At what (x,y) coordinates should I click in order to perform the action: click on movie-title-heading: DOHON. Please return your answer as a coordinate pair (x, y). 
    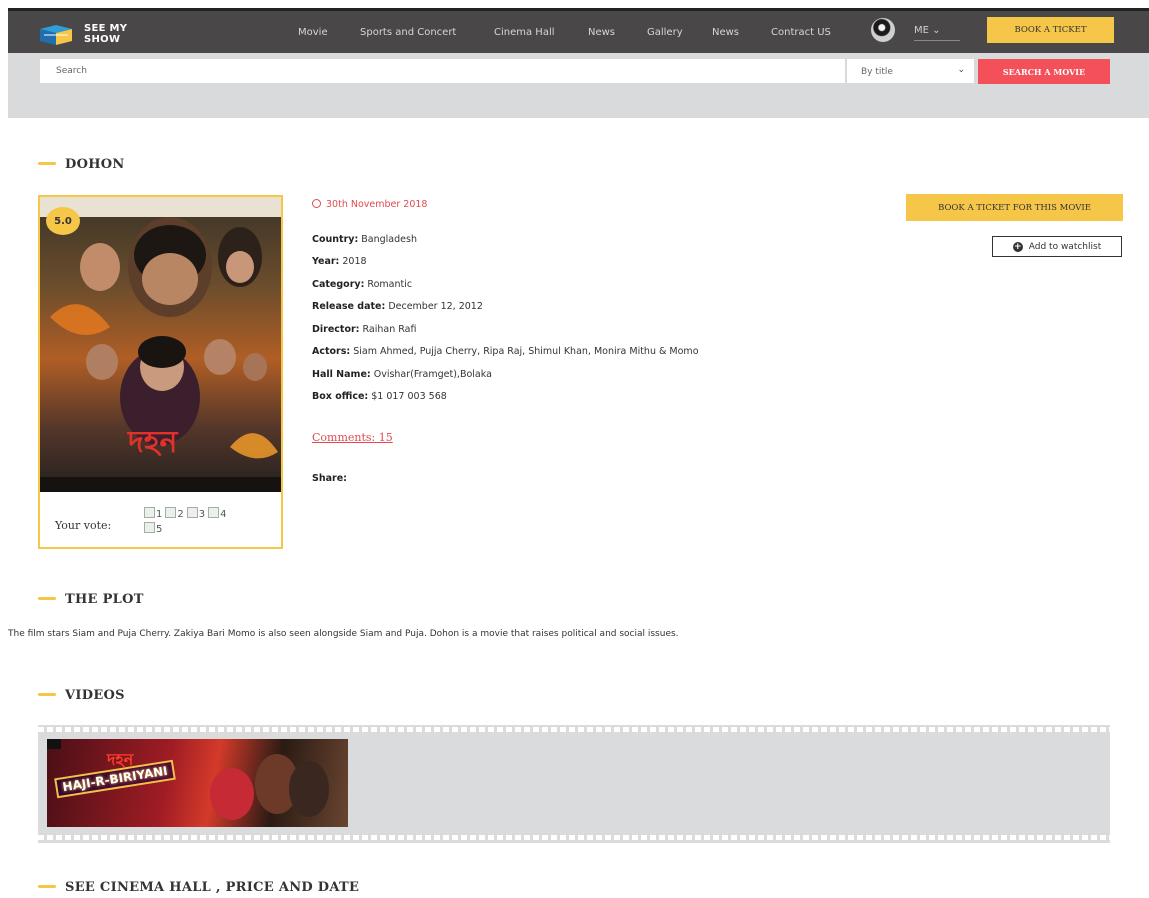
    Looking at the image, I should click on (81, 164).